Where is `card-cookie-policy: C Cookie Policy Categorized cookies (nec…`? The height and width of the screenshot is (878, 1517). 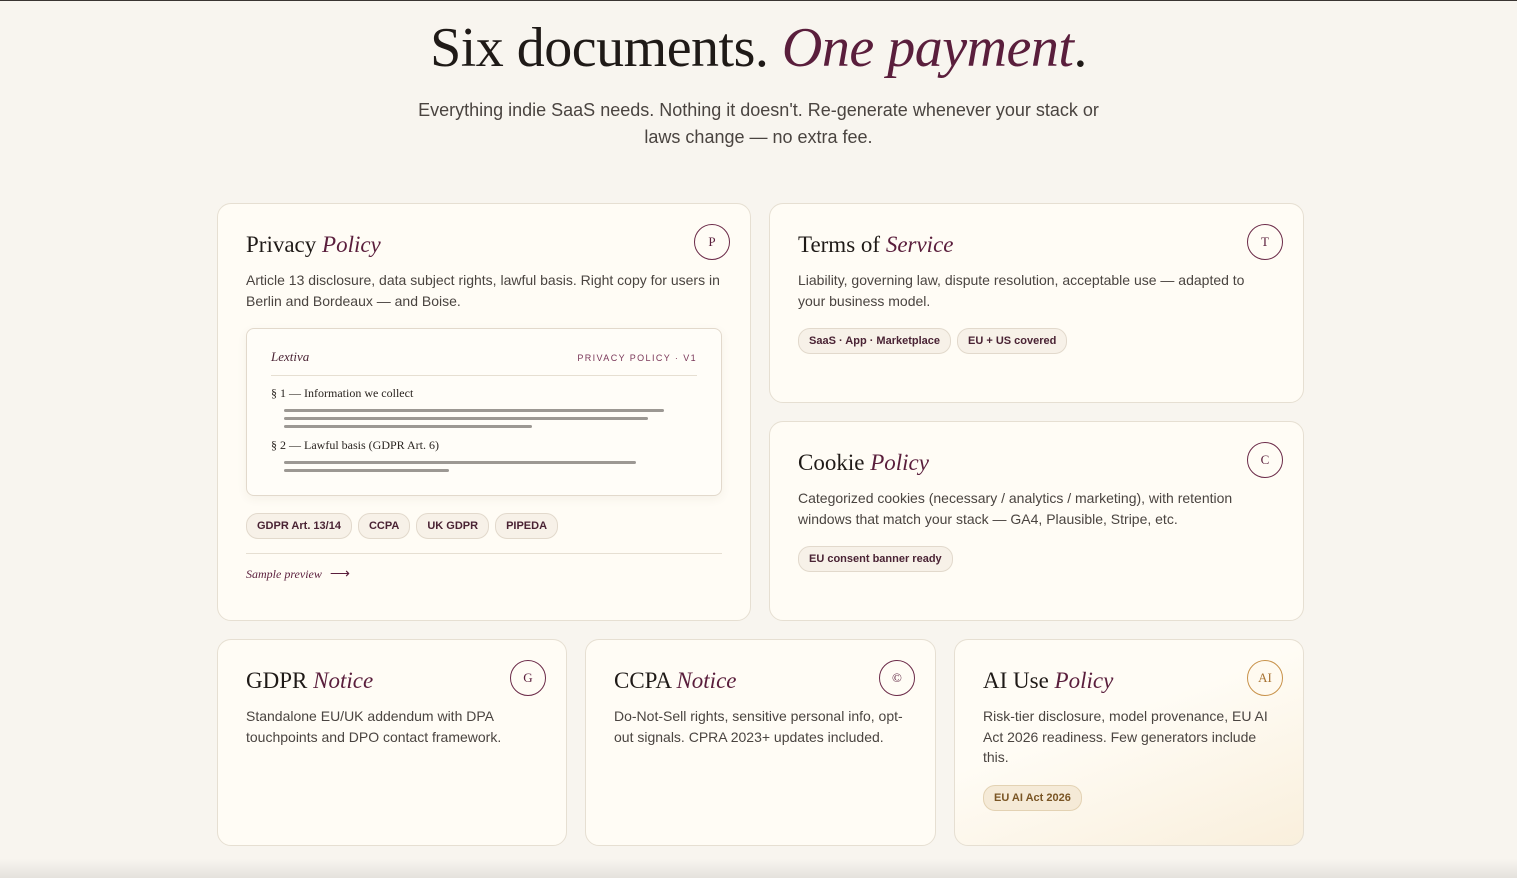
card-cookie-policy: C Cookie Policy Categorized cookies (nec… is located at coordinates (1036, 521).